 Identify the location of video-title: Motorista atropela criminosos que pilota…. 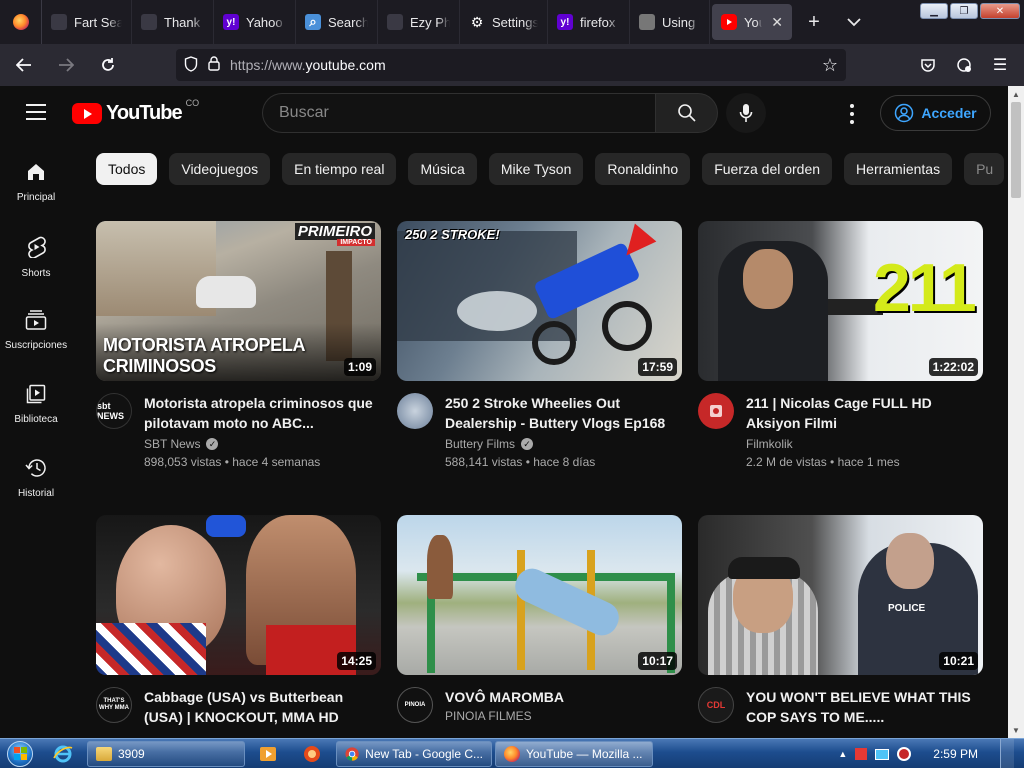
(259, 413).